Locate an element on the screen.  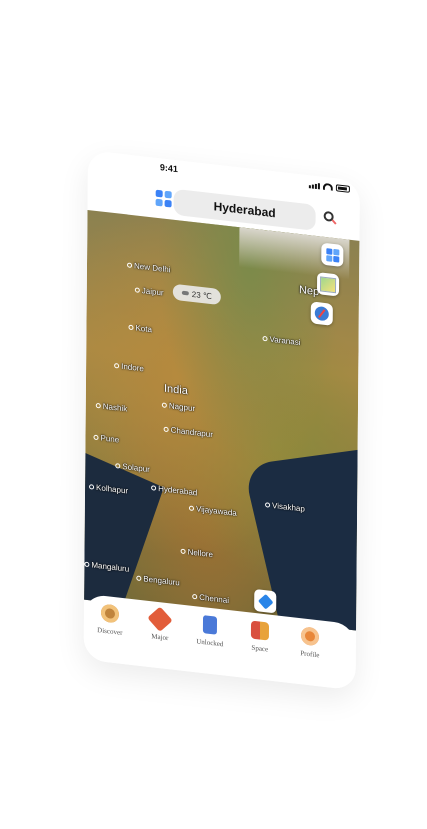
map-label-new-delhi: New Delhi is located at coordinates (149, 267).